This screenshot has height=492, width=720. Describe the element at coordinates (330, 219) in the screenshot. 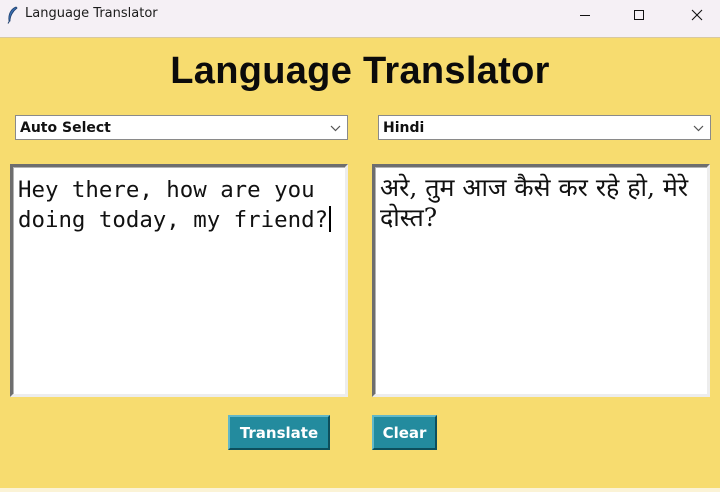

I see `text-cursor` at that location.